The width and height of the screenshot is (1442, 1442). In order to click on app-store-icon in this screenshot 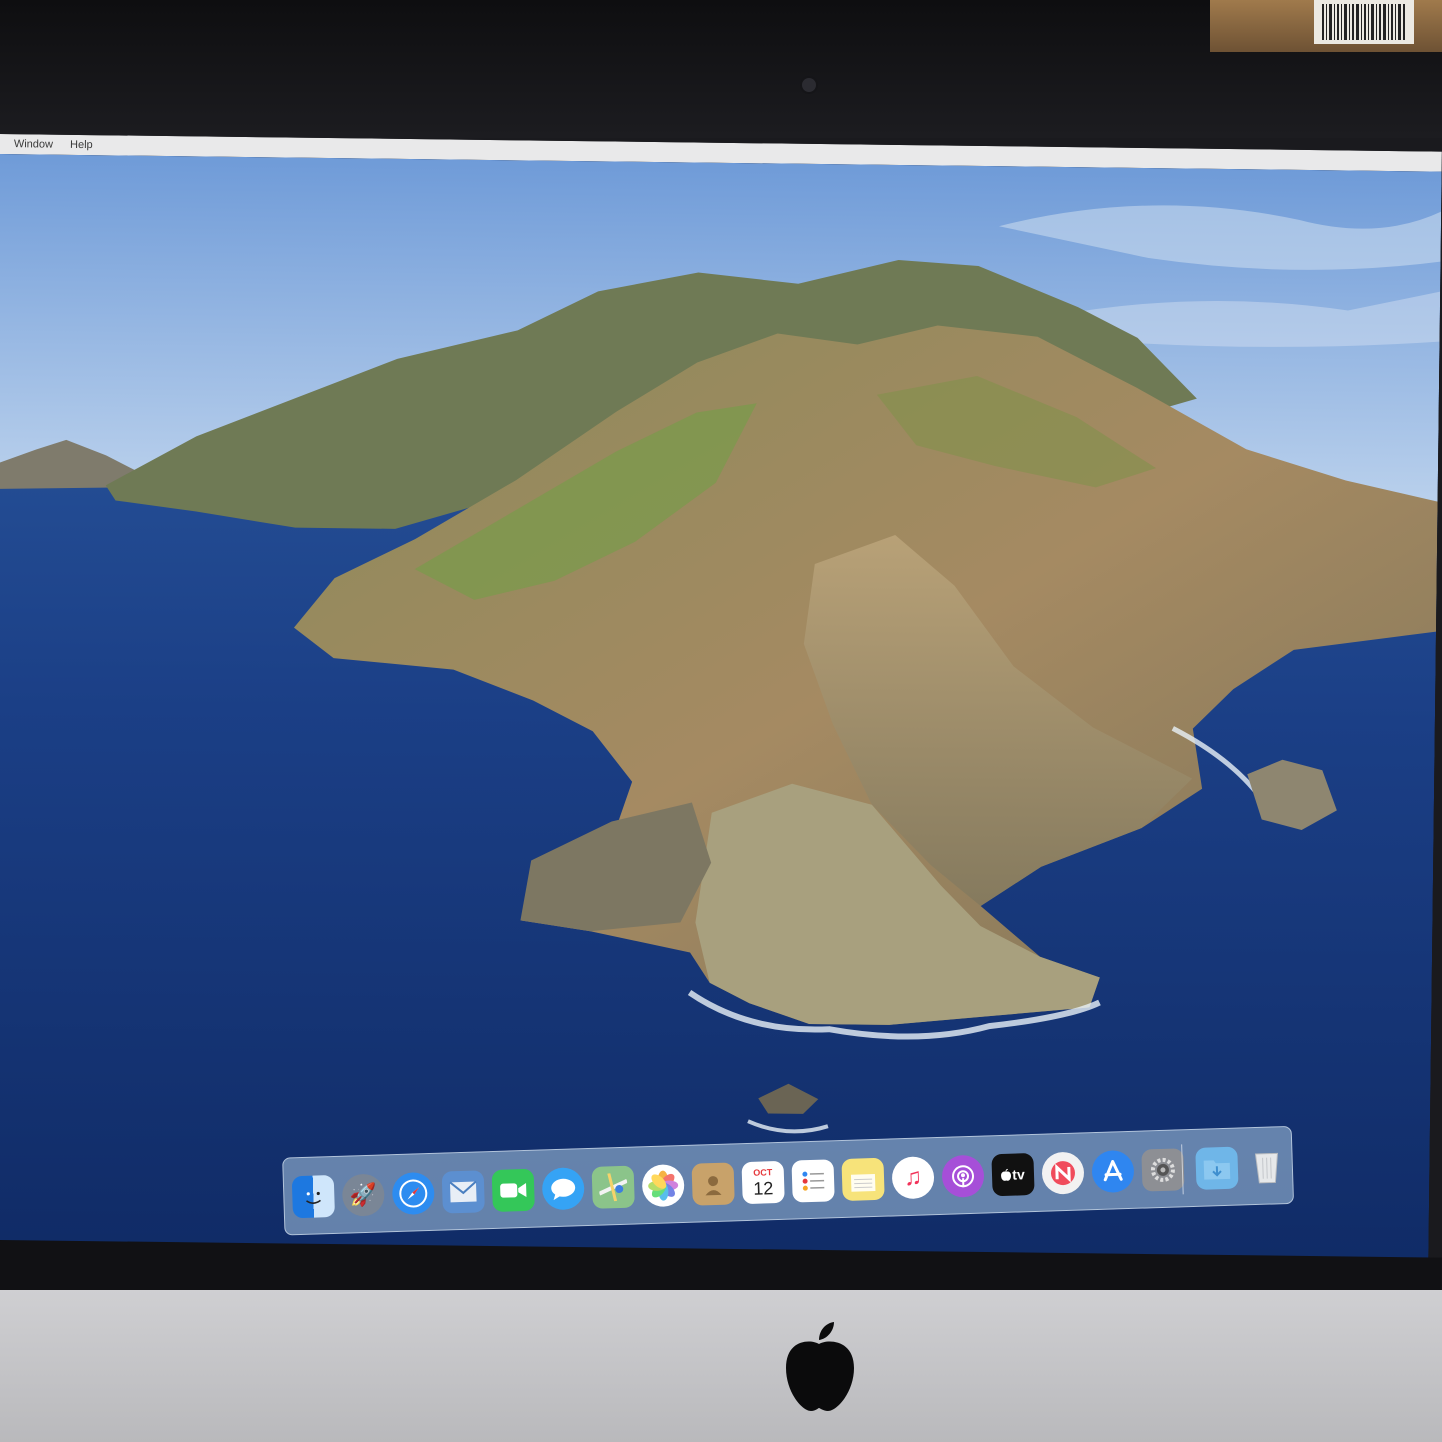, I will do `click(1113, 1171)`.